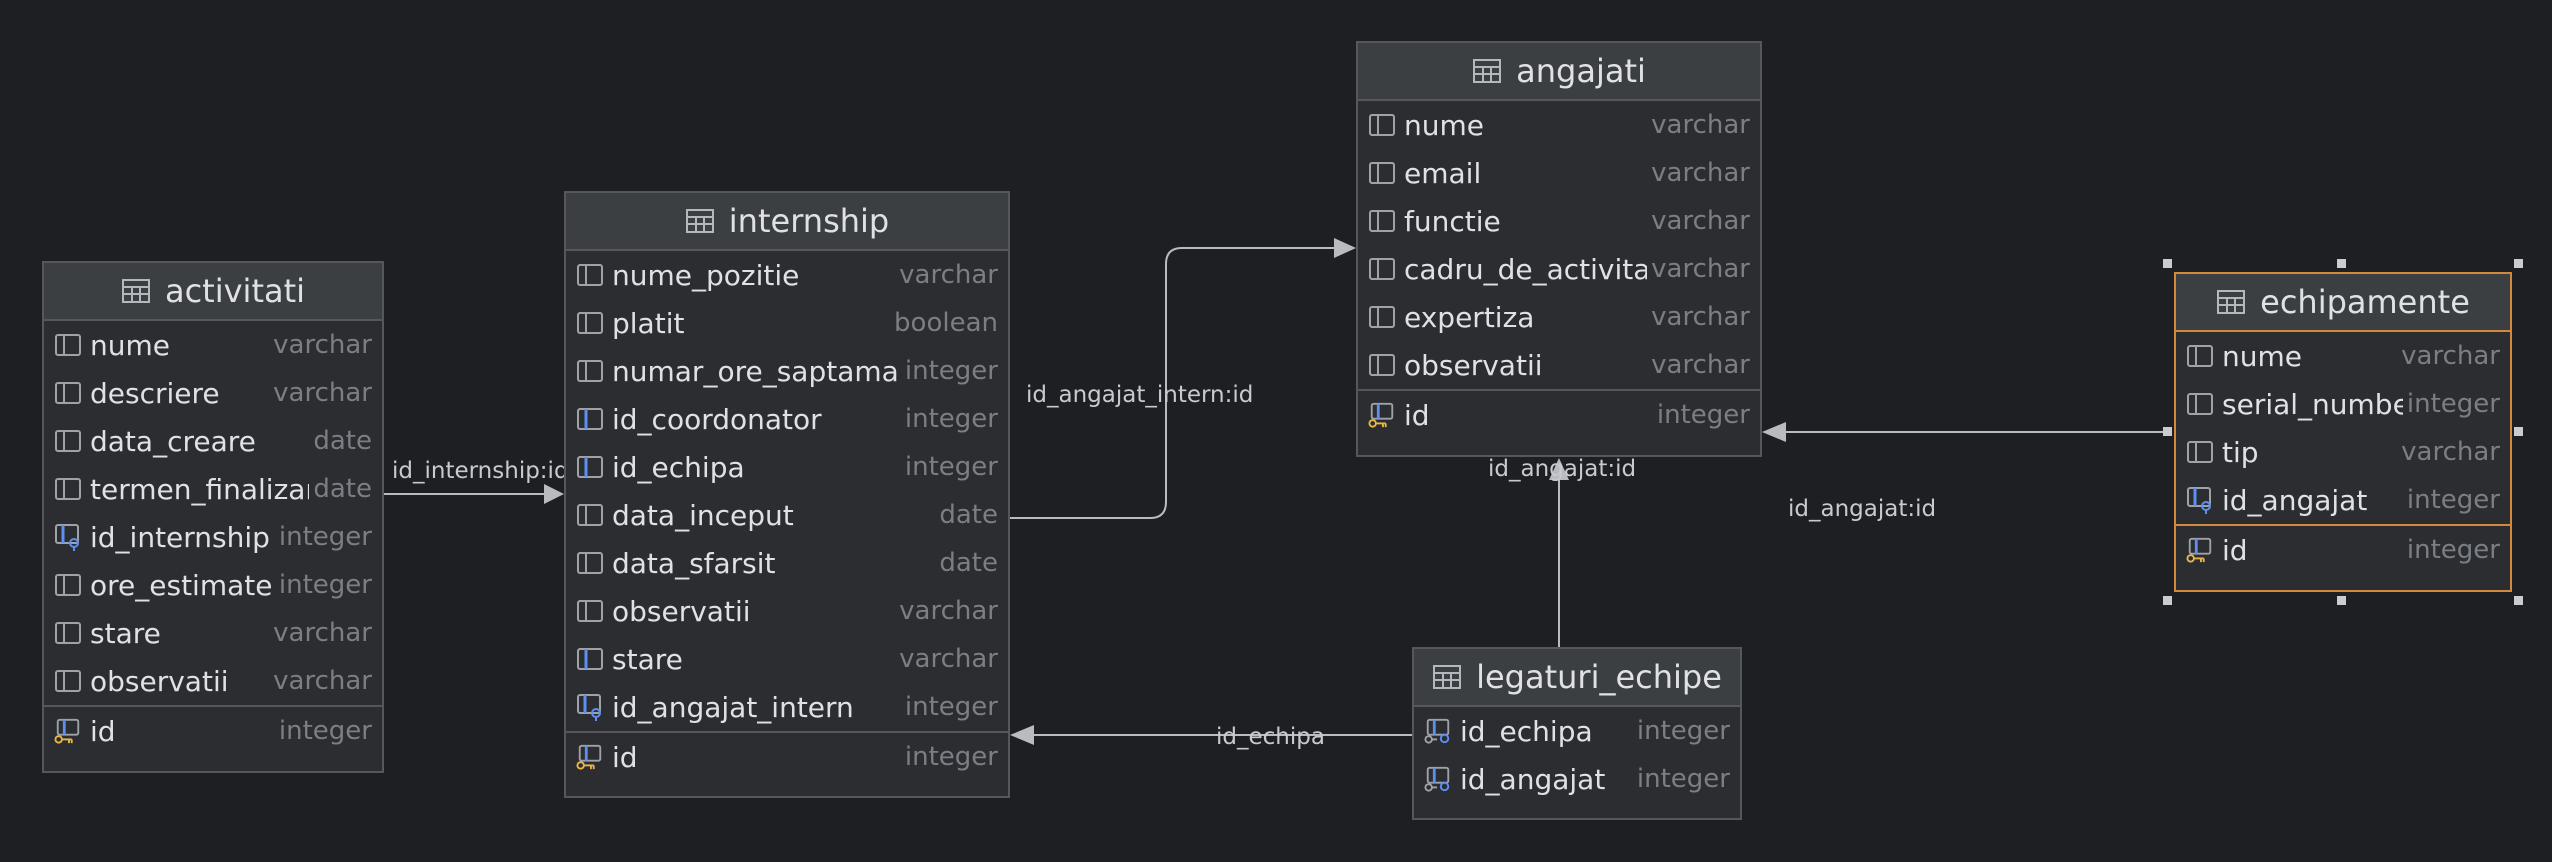 The height and width of the screenshot is (862, 2552). I want to click on resize-handle-bottom-right, so click(2518, 600).